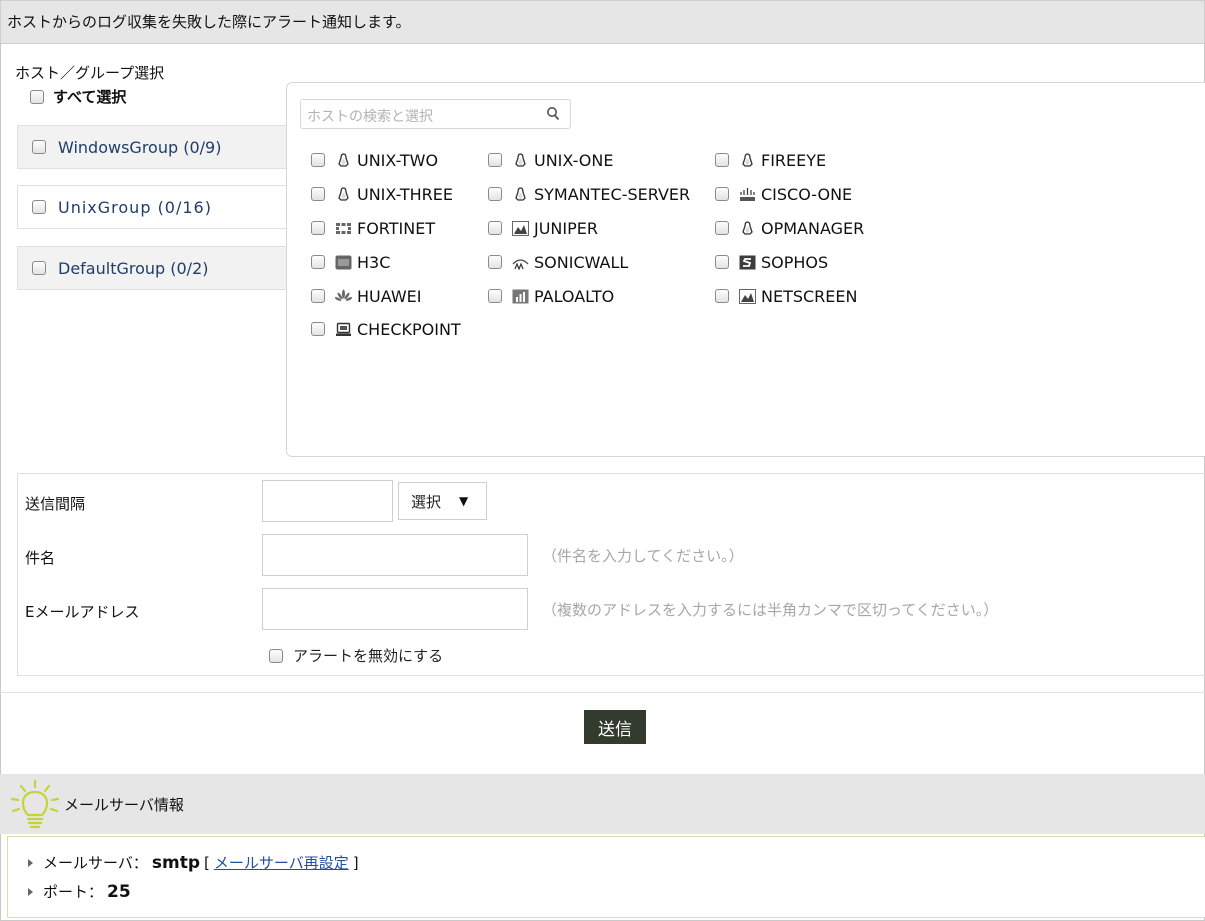  What do you see at coordinates (747, 296) in the screenshot?
I see `netscreen-icon` at bounding box center [747, 296].